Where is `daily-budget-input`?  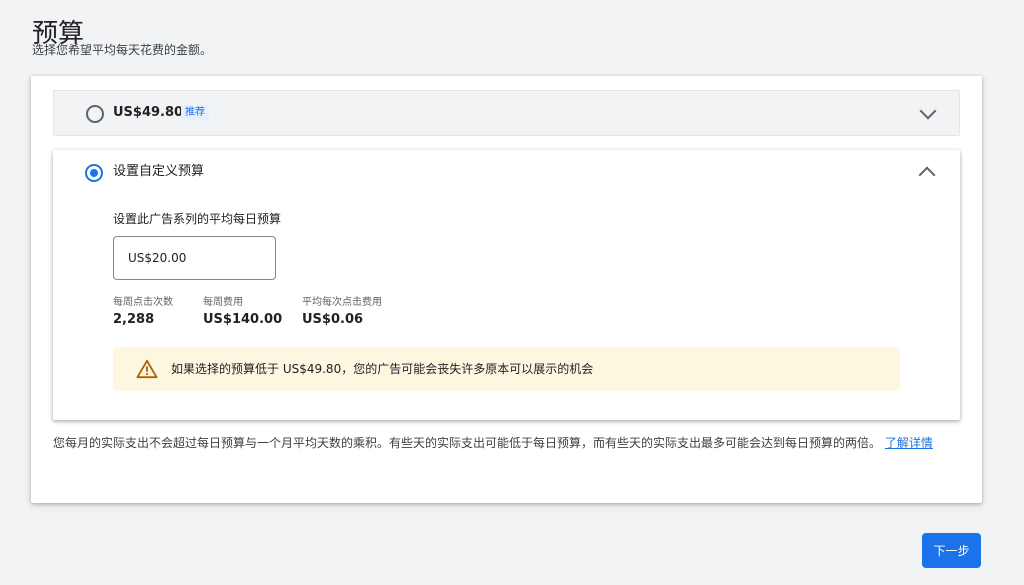
daily-budget-input is located at coordinates (194, 258).